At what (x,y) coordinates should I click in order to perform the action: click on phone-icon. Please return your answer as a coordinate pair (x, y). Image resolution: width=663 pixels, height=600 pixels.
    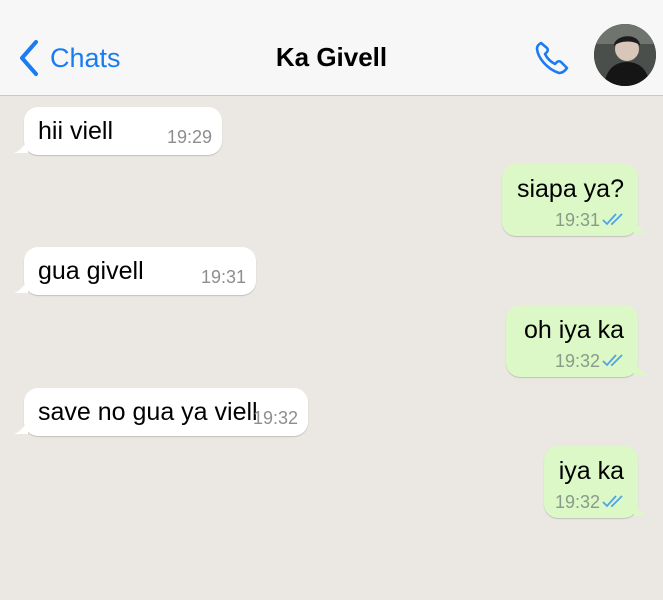
    Looking at the image, I should click on (552, 58).